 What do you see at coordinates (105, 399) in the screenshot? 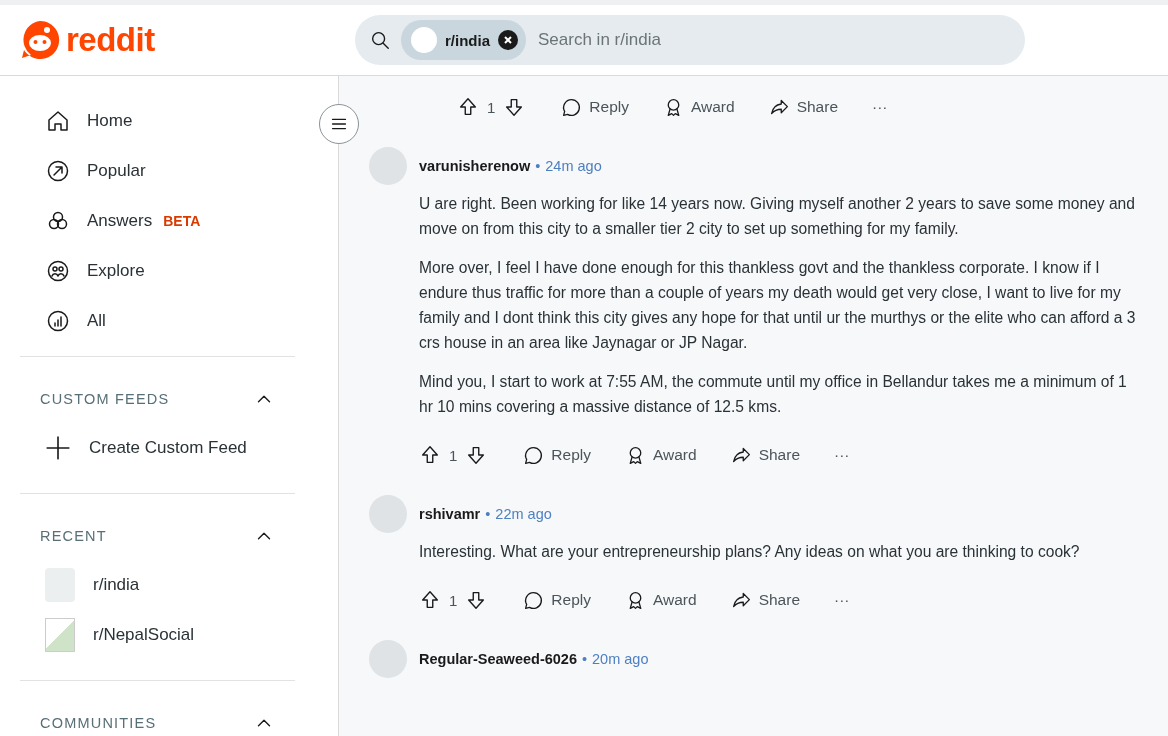
I see `section-title: CUSTOM FEEDS` at bounding box center [105, 399].